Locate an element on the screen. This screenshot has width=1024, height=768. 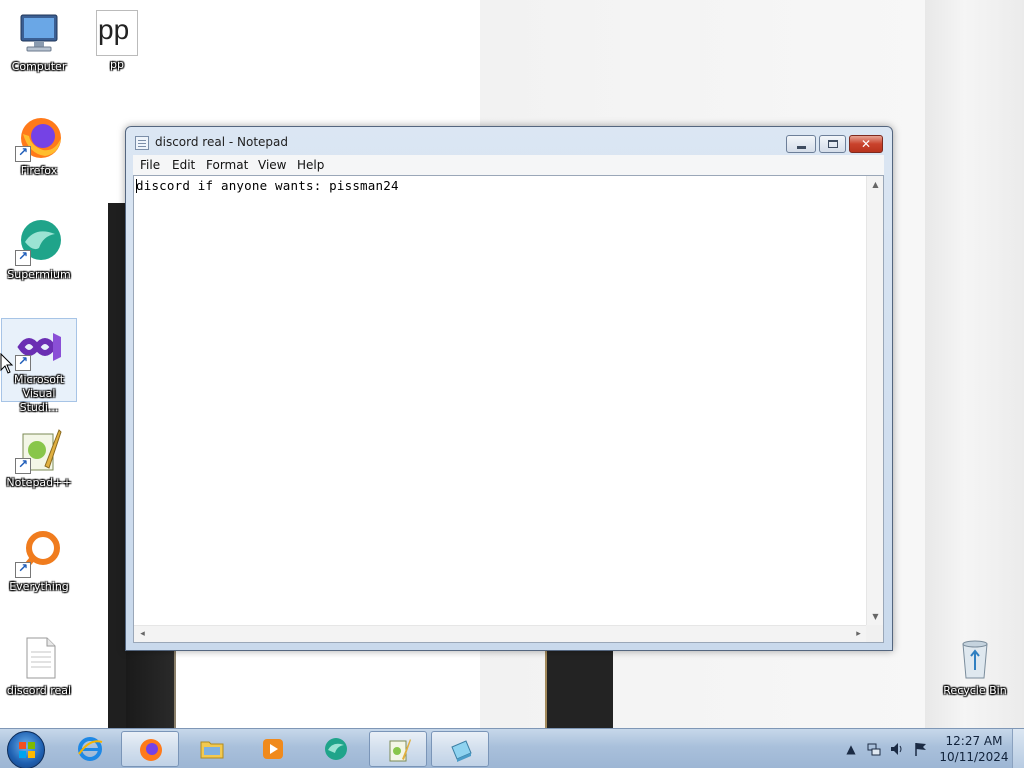
desktop-icon-label: Computer is located at coordinates (39, 66).